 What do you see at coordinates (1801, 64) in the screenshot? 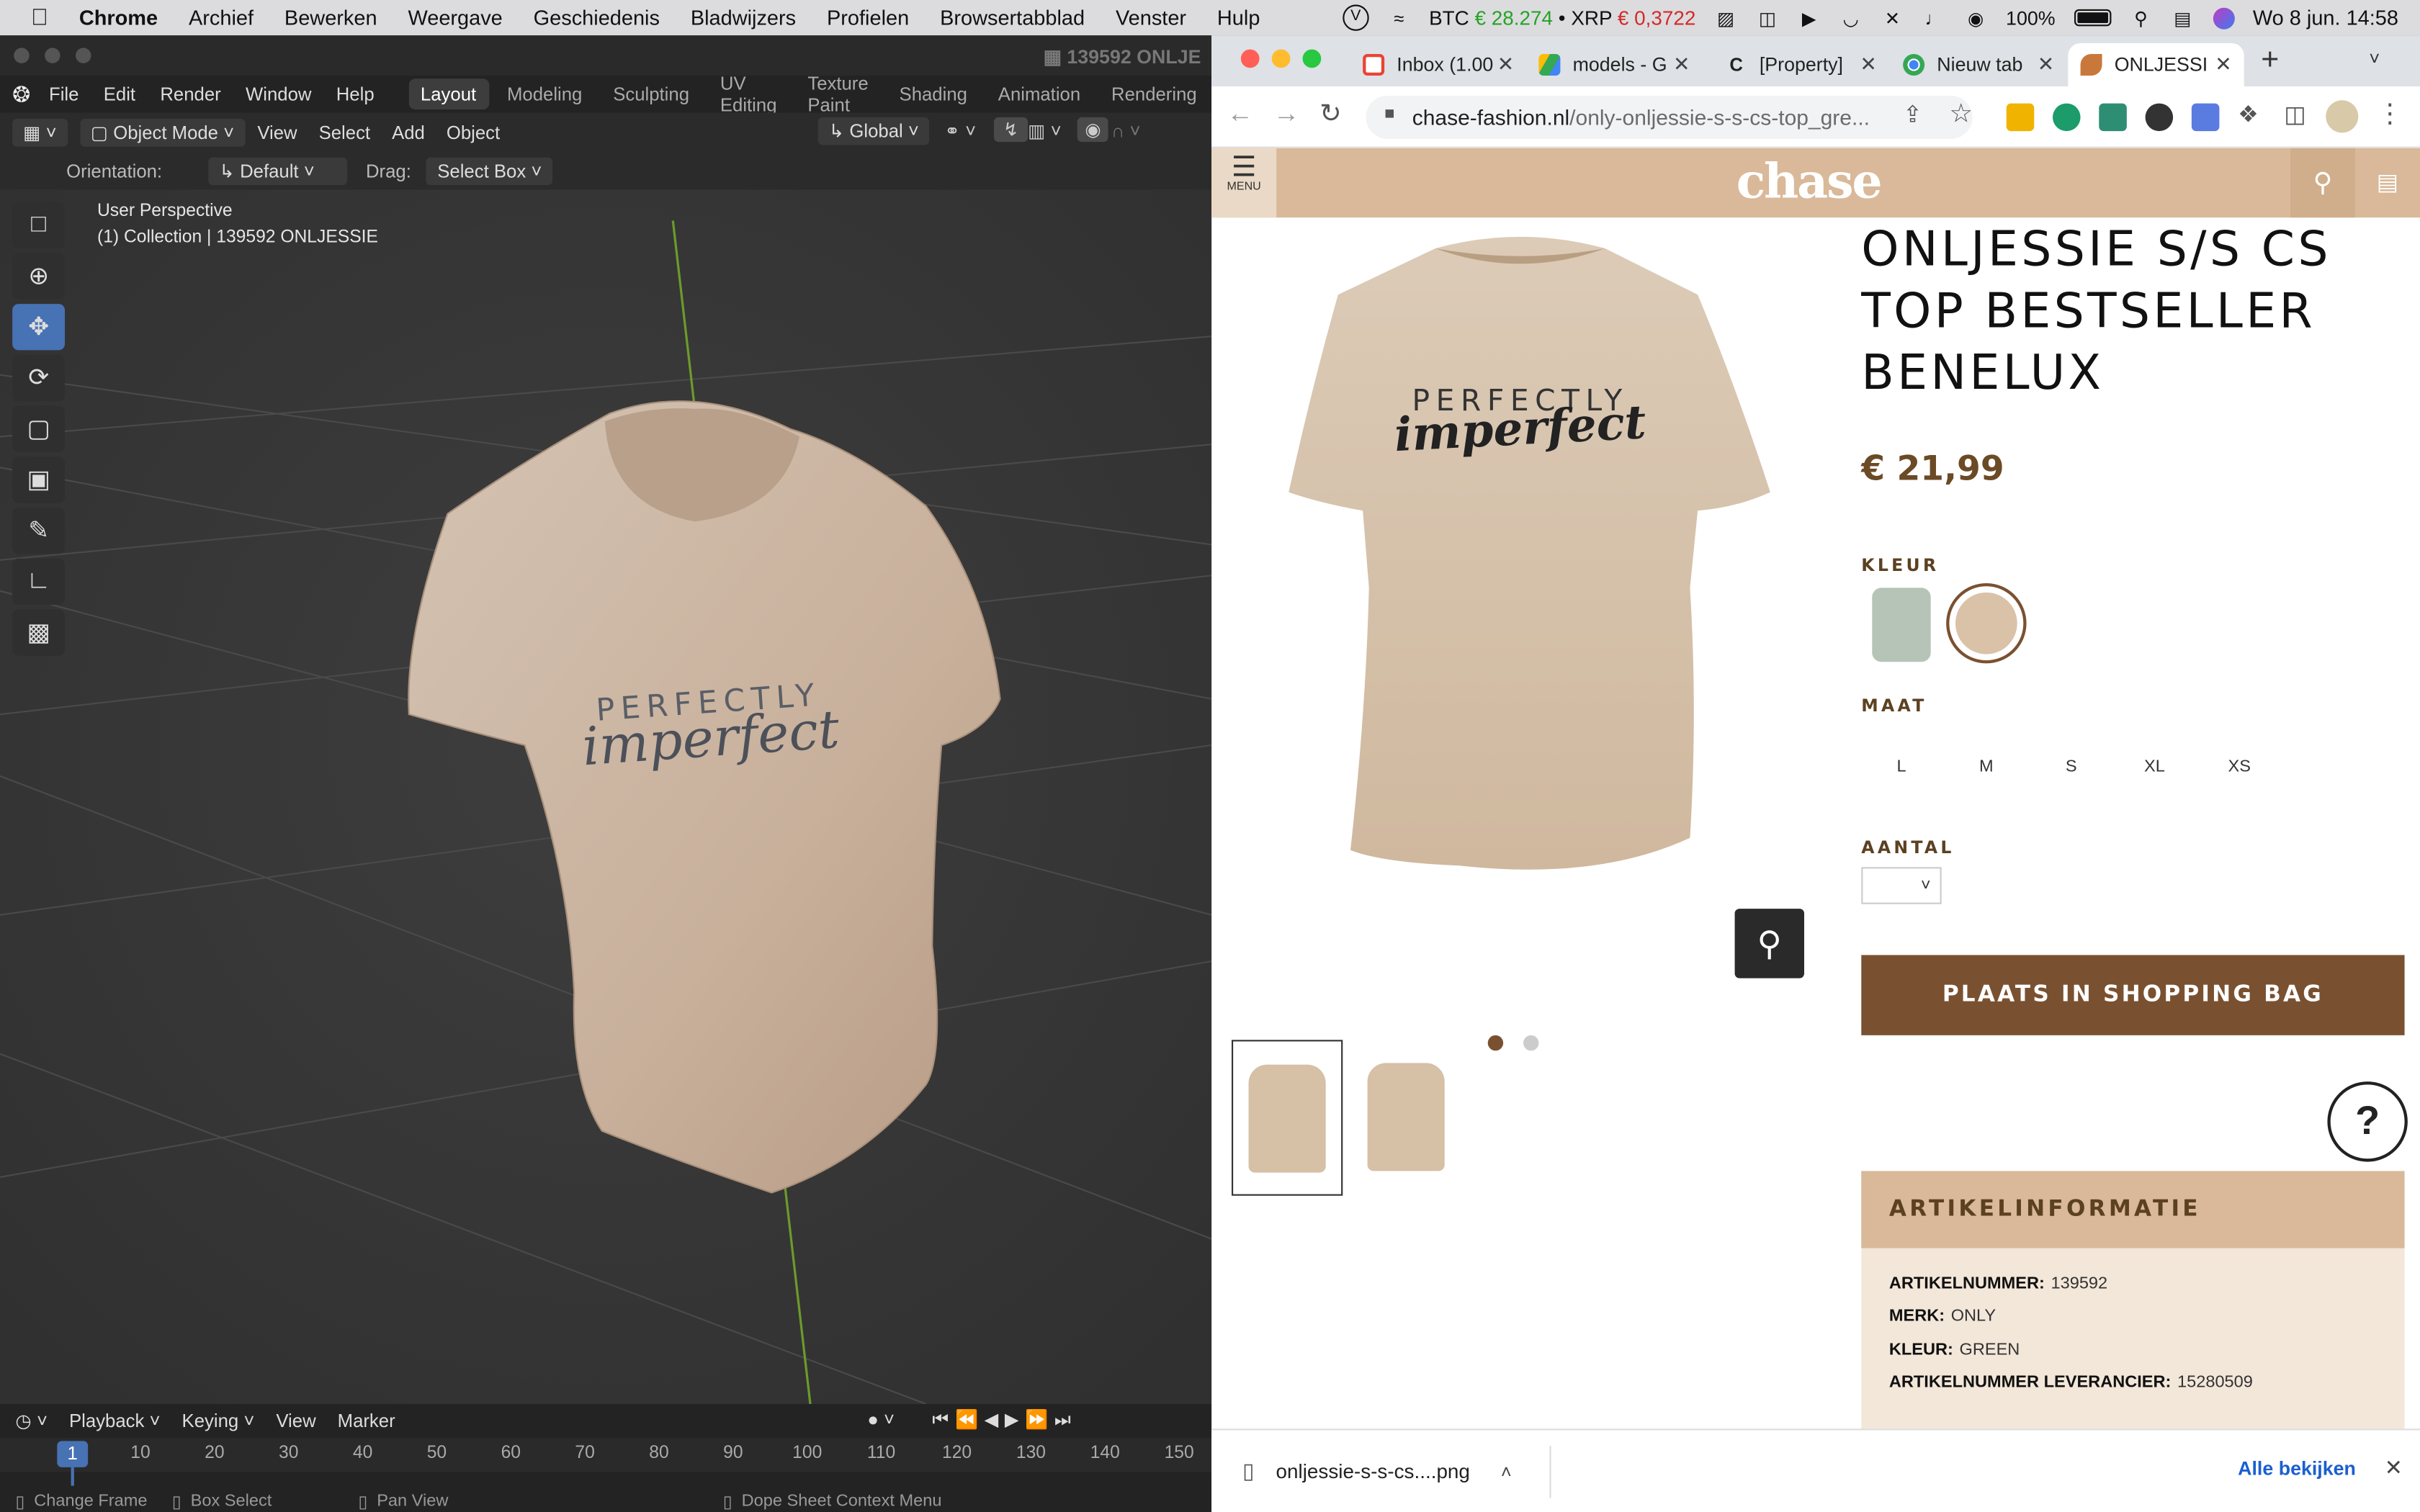
I see `tab-property: C [Property] ✕` at bounding box center [1801, 64].